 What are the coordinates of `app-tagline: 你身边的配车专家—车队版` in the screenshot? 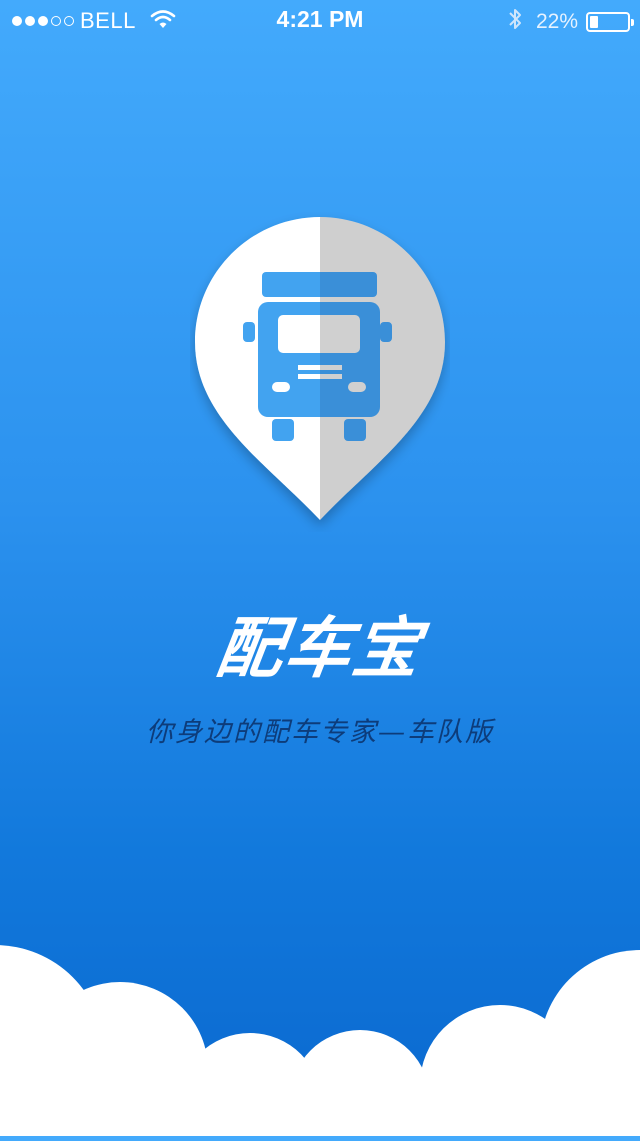 It's located at (320, 732).